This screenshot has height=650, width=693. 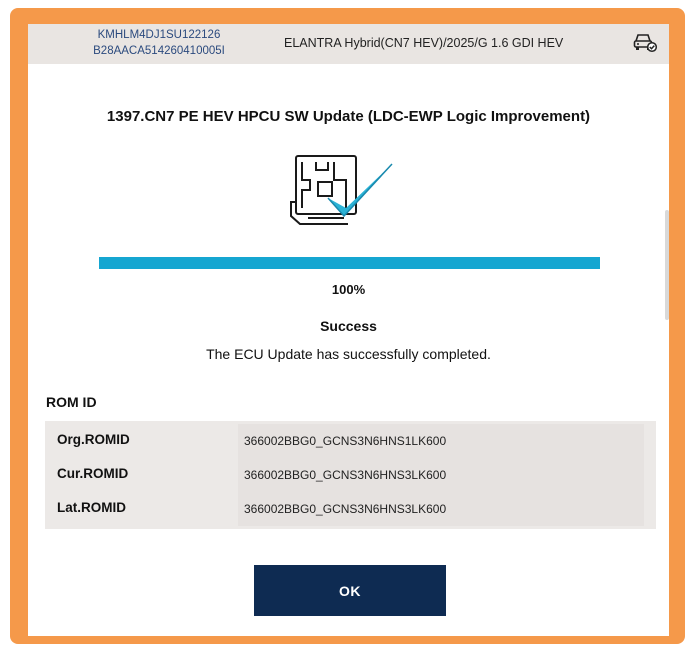 I want to click on rom-label: Org.ROMID, so click(x=93, y=439).